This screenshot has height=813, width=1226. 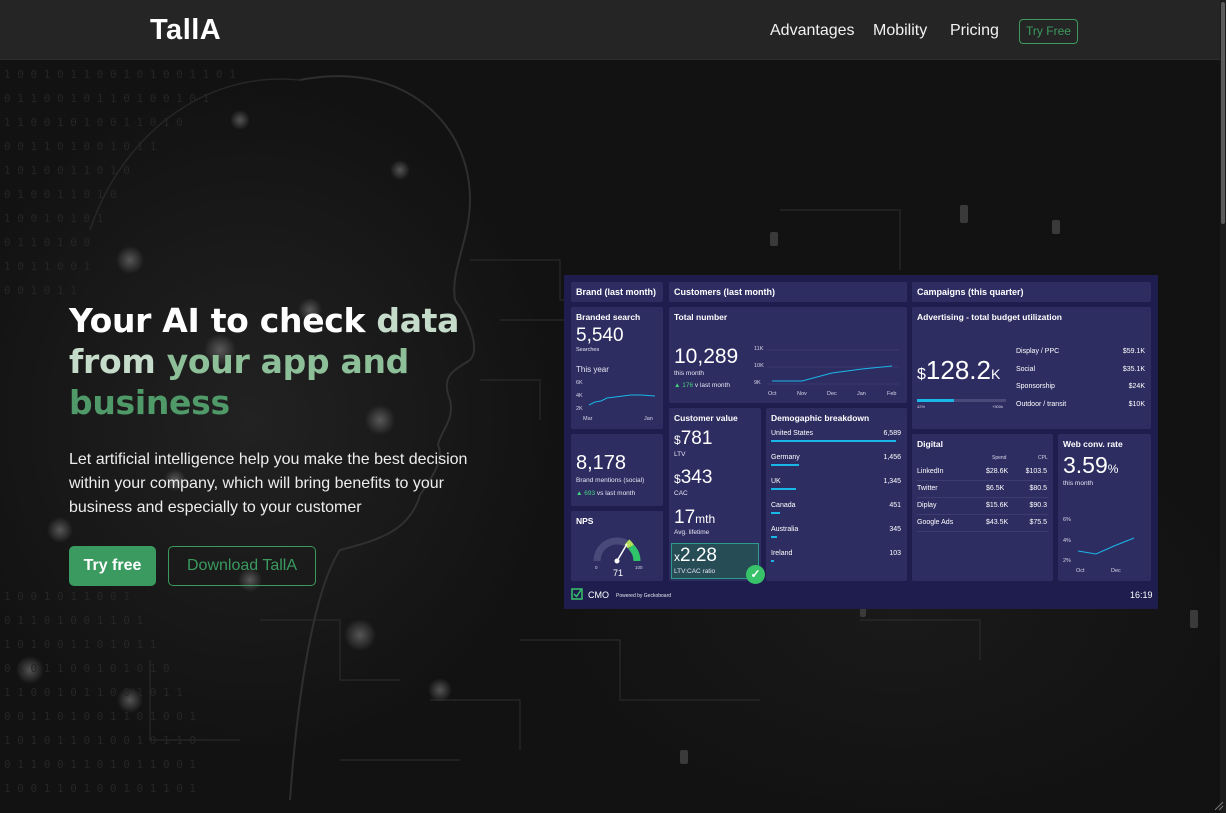 What do you see at coordinates (639, 567) in the screenshot?
I see `gauge-max: 100` at bounding box center [639, 567].